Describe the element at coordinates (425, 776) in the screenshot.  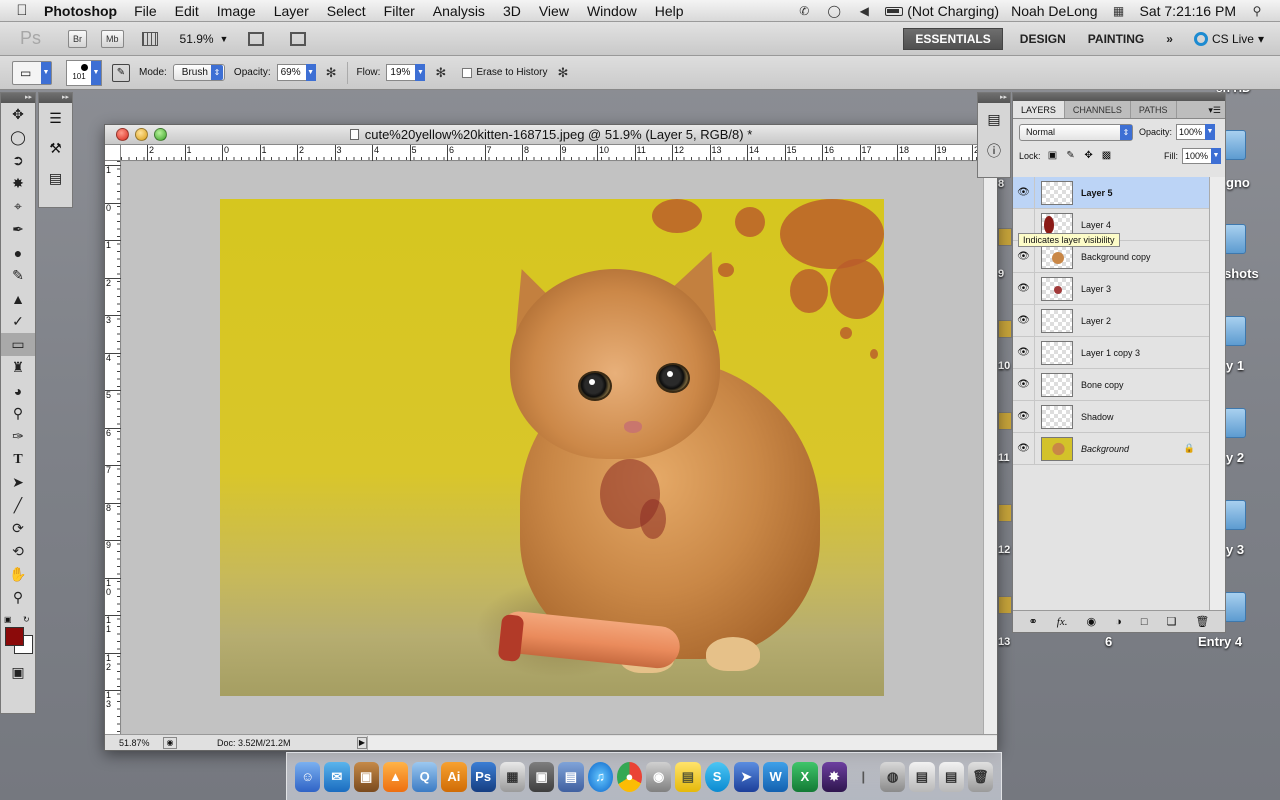
I see `quicktime-icon: Q` at that location.